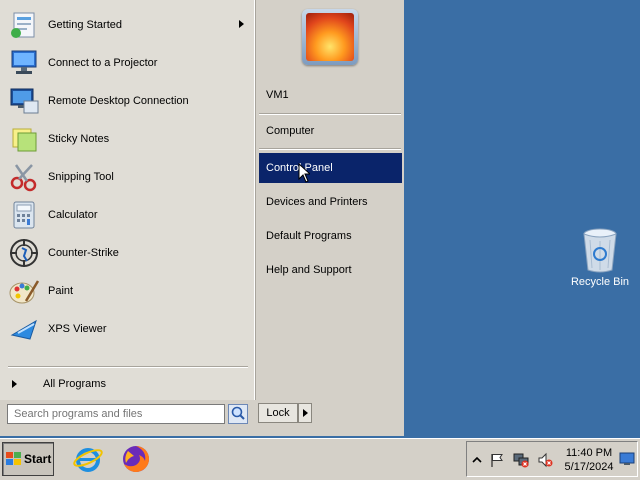 The width and height of the screenshot is (640, 480). I want to click on place-devices-and-printers: Devices and Printers, so click(330, 202).